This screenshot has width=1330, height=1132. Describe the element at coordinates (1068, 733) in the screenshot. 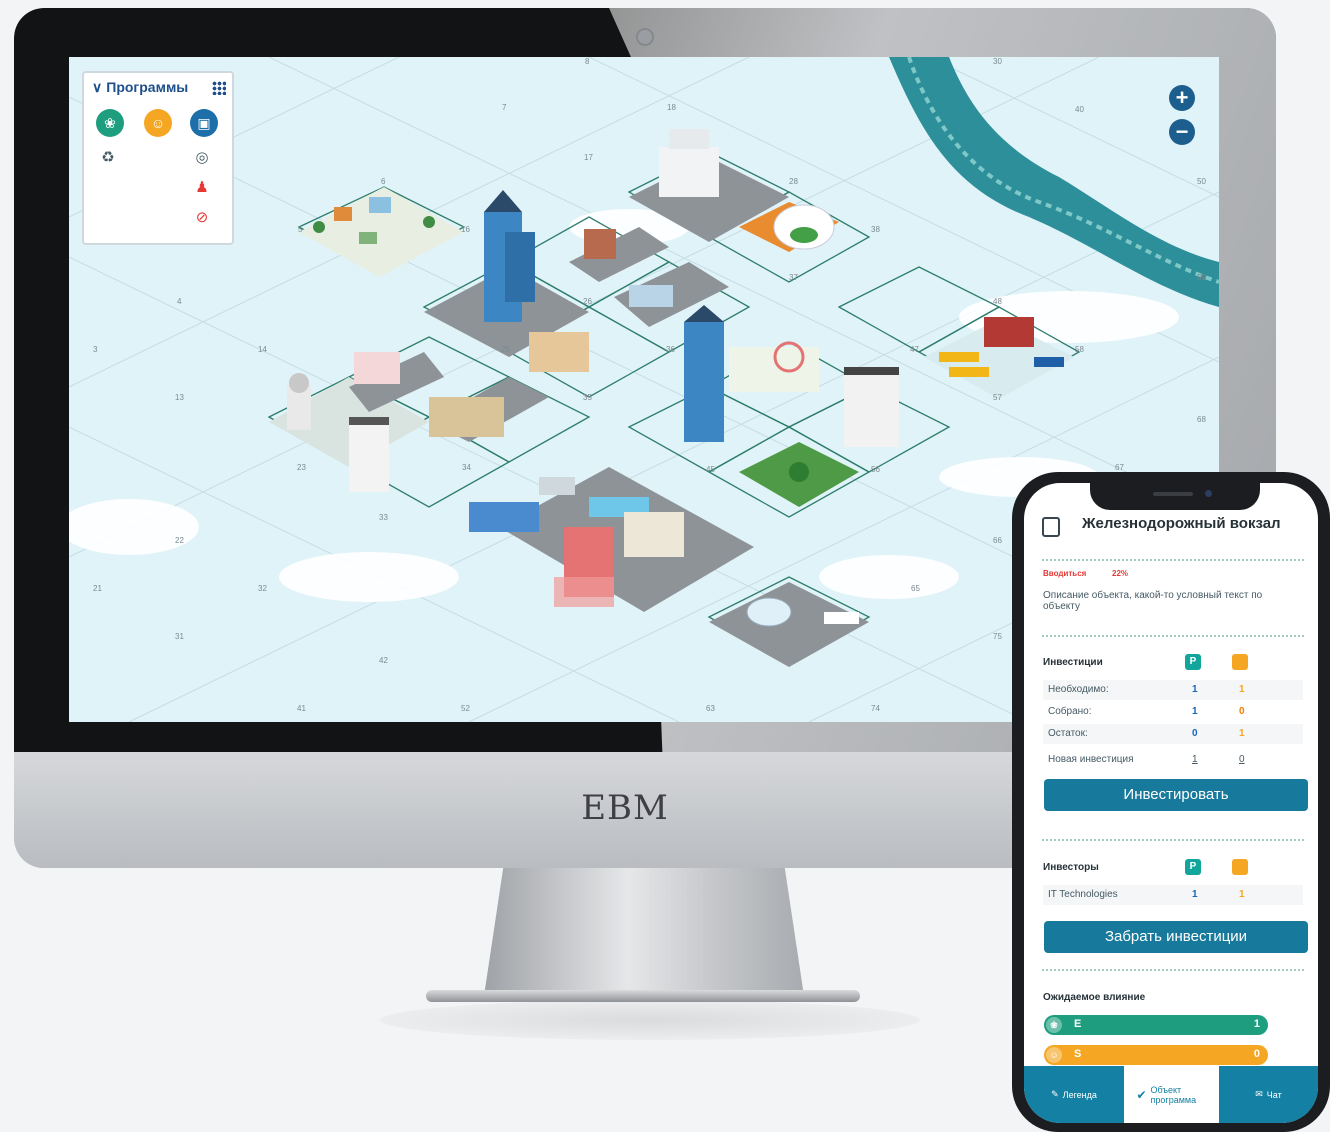

I see `row-label: Остаток:` at that location.